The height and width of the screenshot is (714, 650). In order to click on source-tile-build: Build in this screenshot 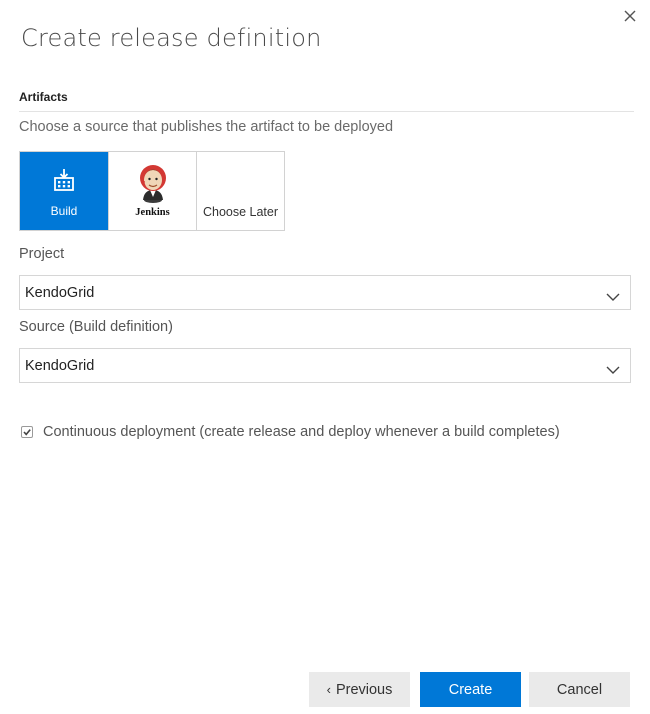, I will do `click(64, 191)`.